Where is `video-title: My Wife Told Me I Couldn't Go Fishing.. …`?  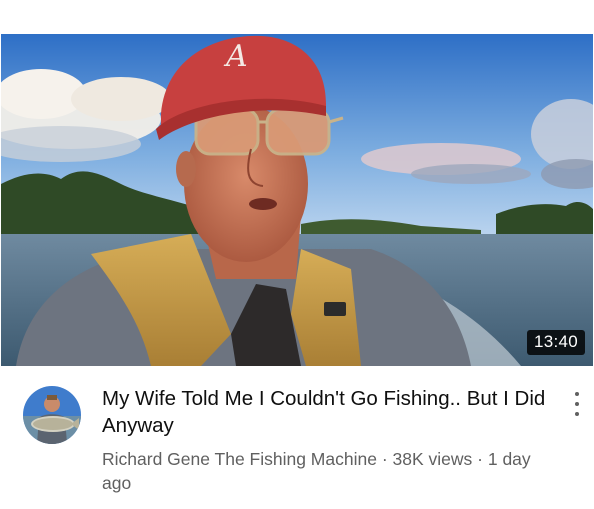 video-title: My Wife Told Me I Couldn't Go Fishing.. … is located at coordinates (328, 412).